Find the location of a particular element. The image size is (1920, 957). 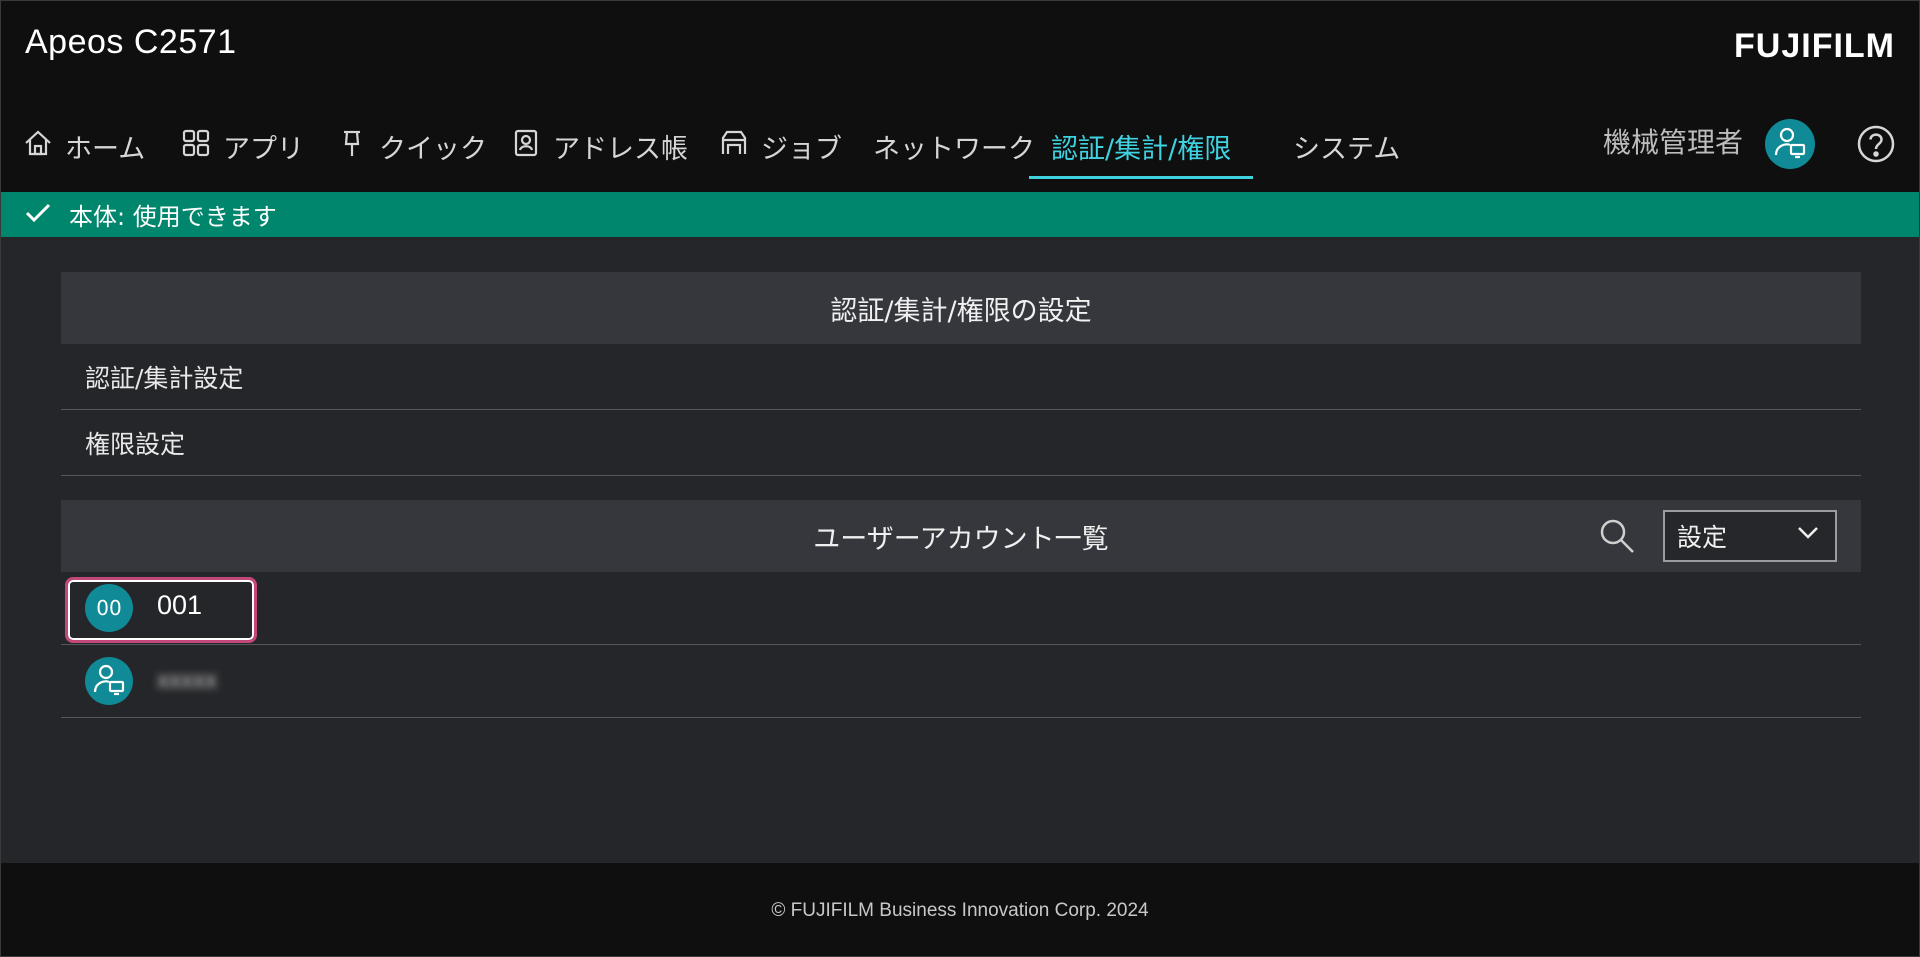

device-title: Apeos C2571 is located at coordinates (131, 42).